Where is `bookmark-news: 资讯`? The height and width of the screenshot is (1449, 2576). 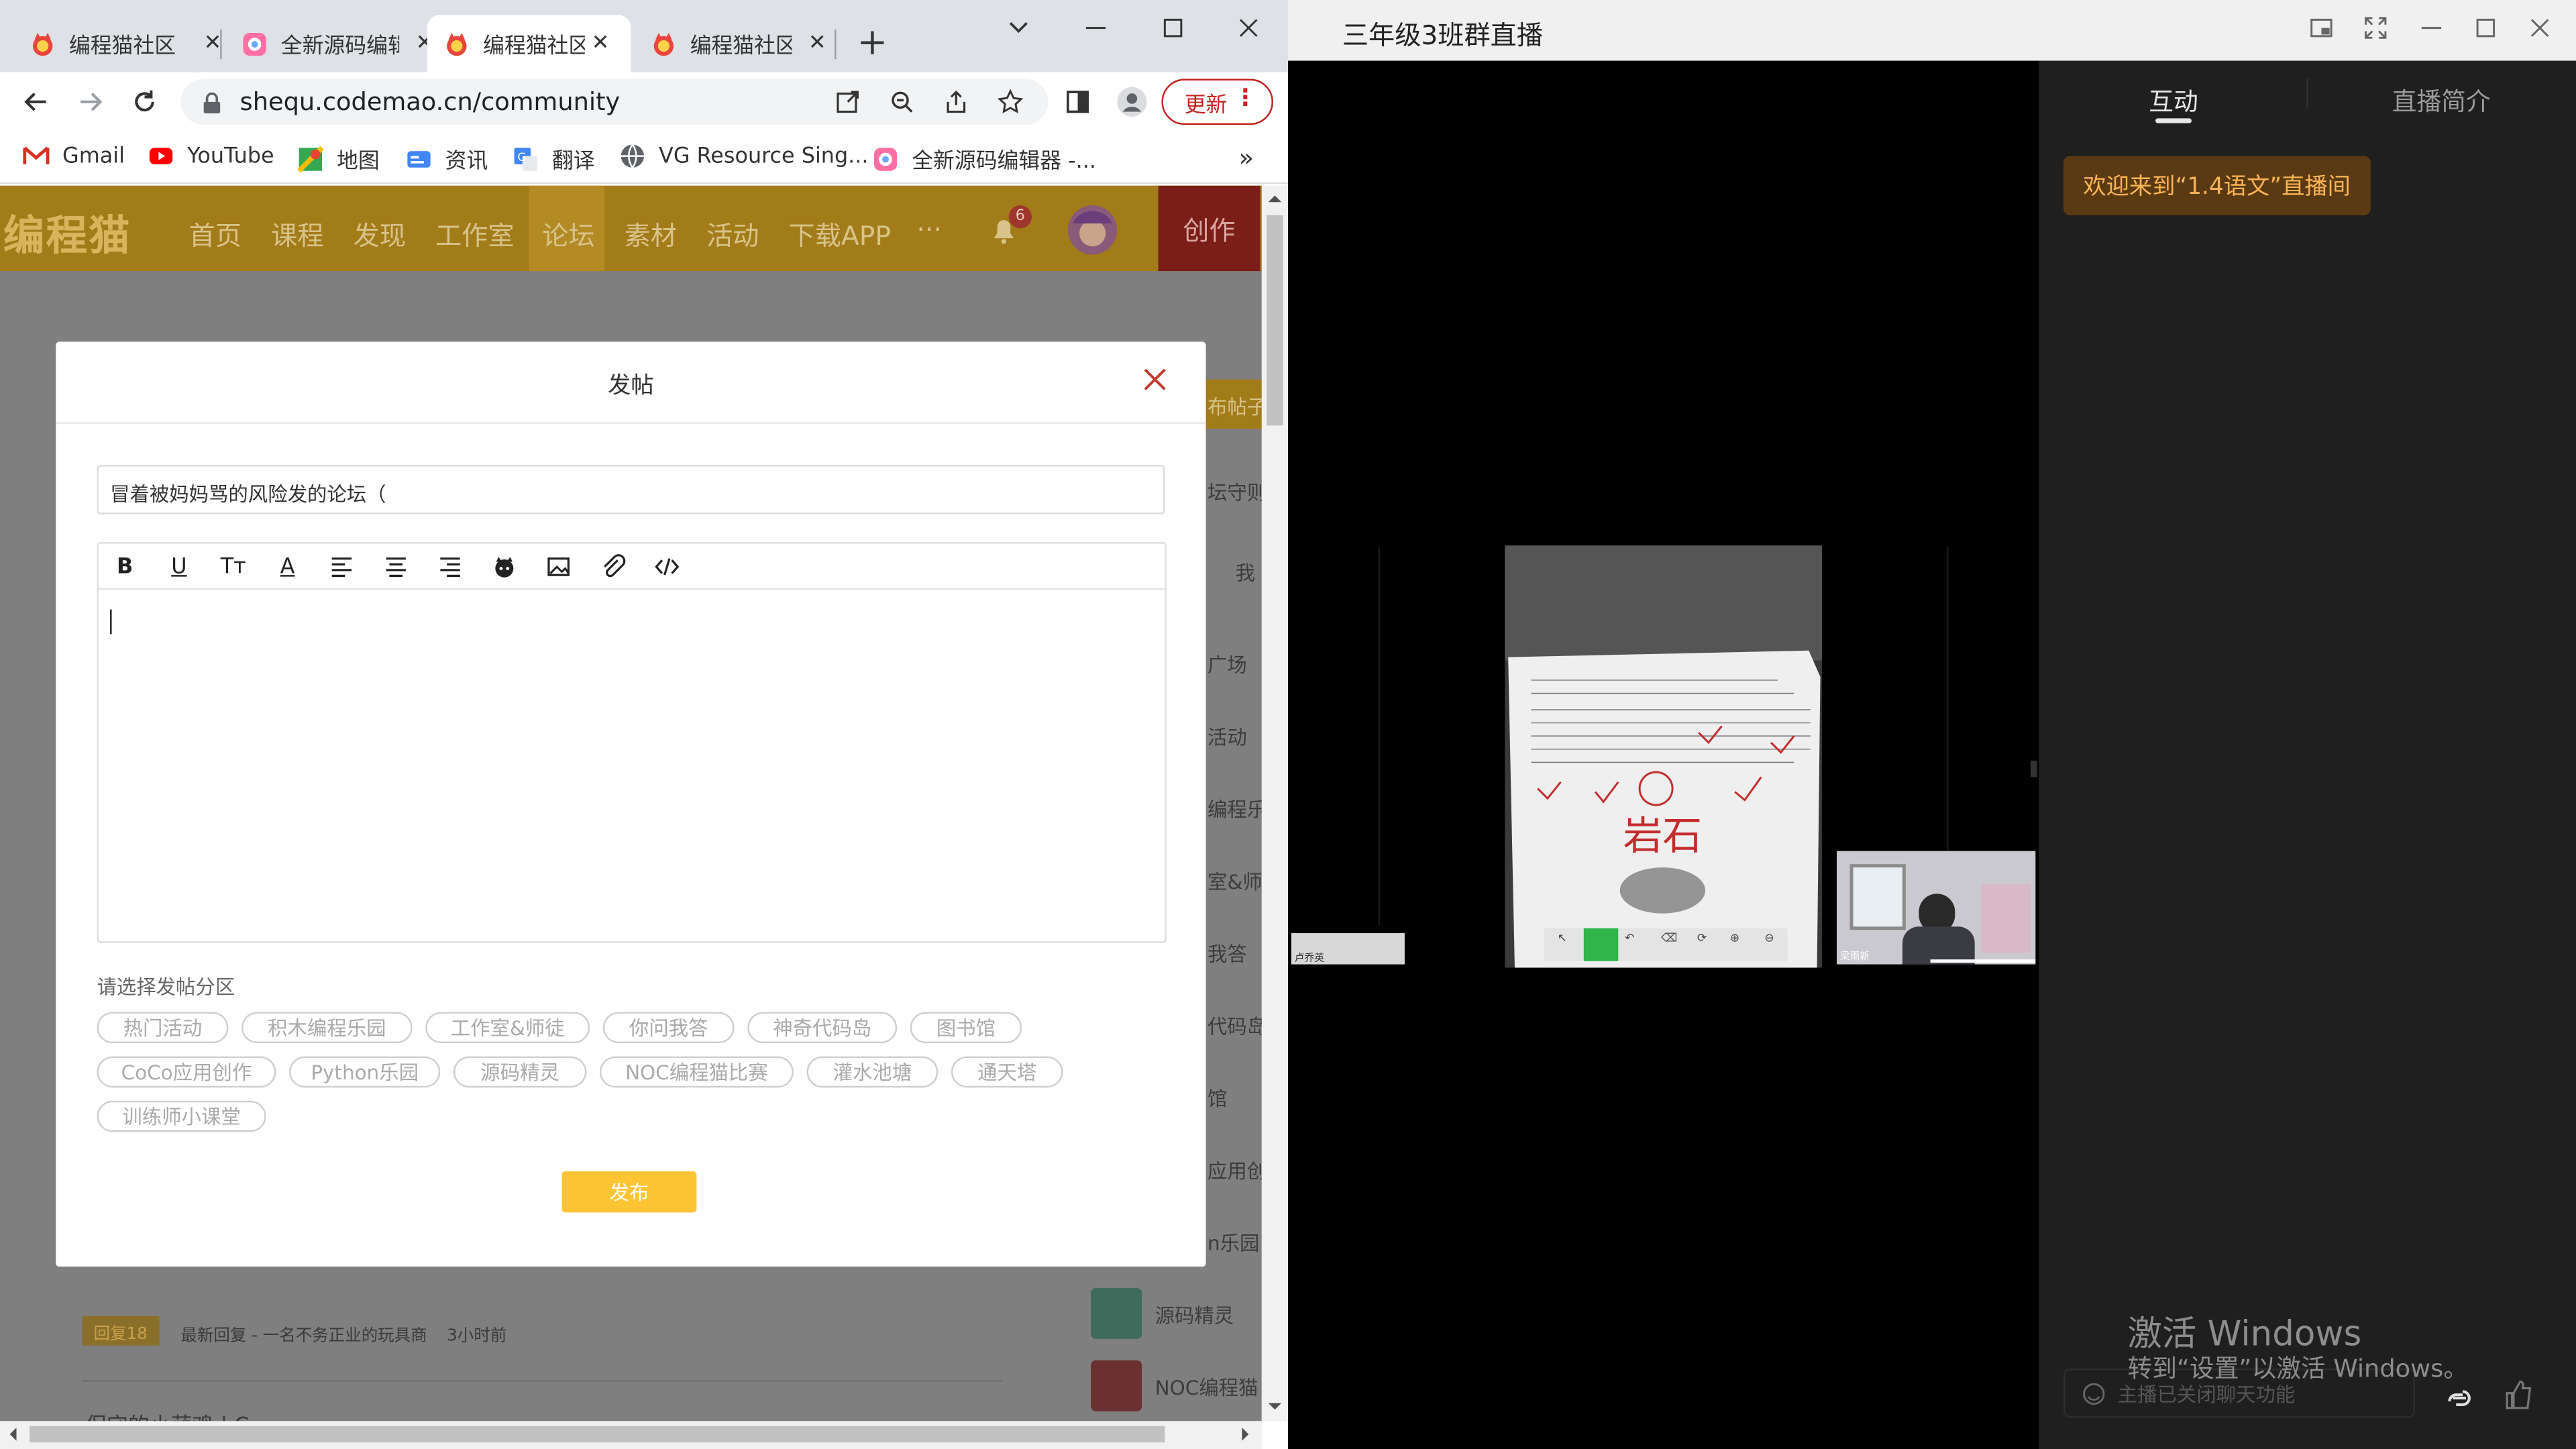
bookmark-news: 资讯 is located at coordinates (447, 158).